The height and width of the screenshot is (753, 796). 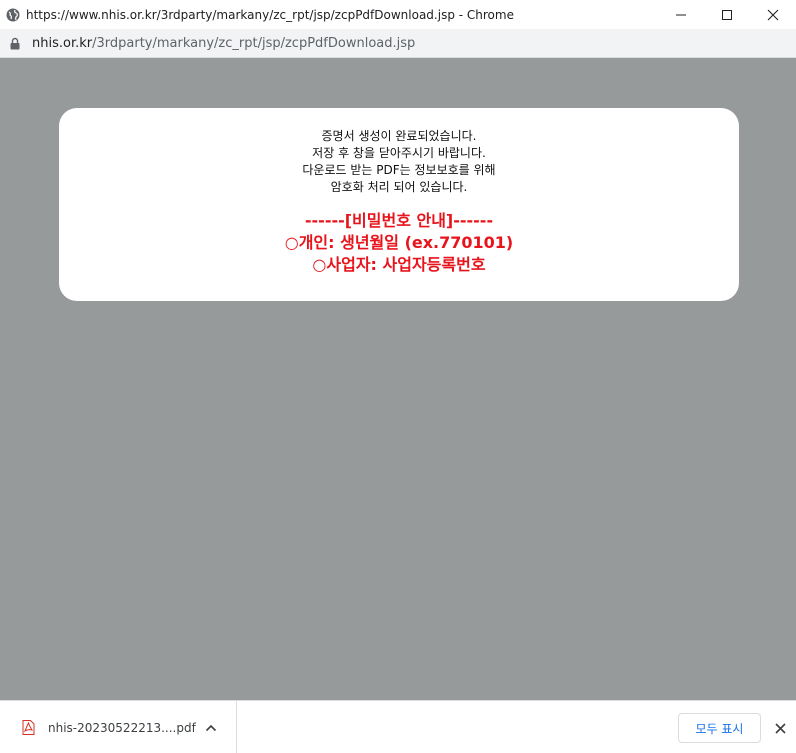 What do you see at coordinates (13, 15) in the screenshot?
I see `globe-icon` at bounding box center [13, 15].